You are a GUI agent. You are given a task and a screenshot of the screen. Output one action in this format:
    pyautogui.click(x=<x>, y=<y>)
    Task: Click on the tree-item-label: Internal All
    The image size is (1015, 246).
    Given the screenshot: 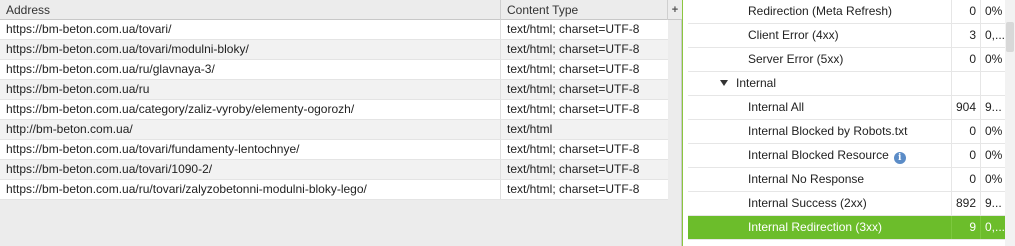 What is the action you would take?
    pyautogui.click(x=820, y=107)
    